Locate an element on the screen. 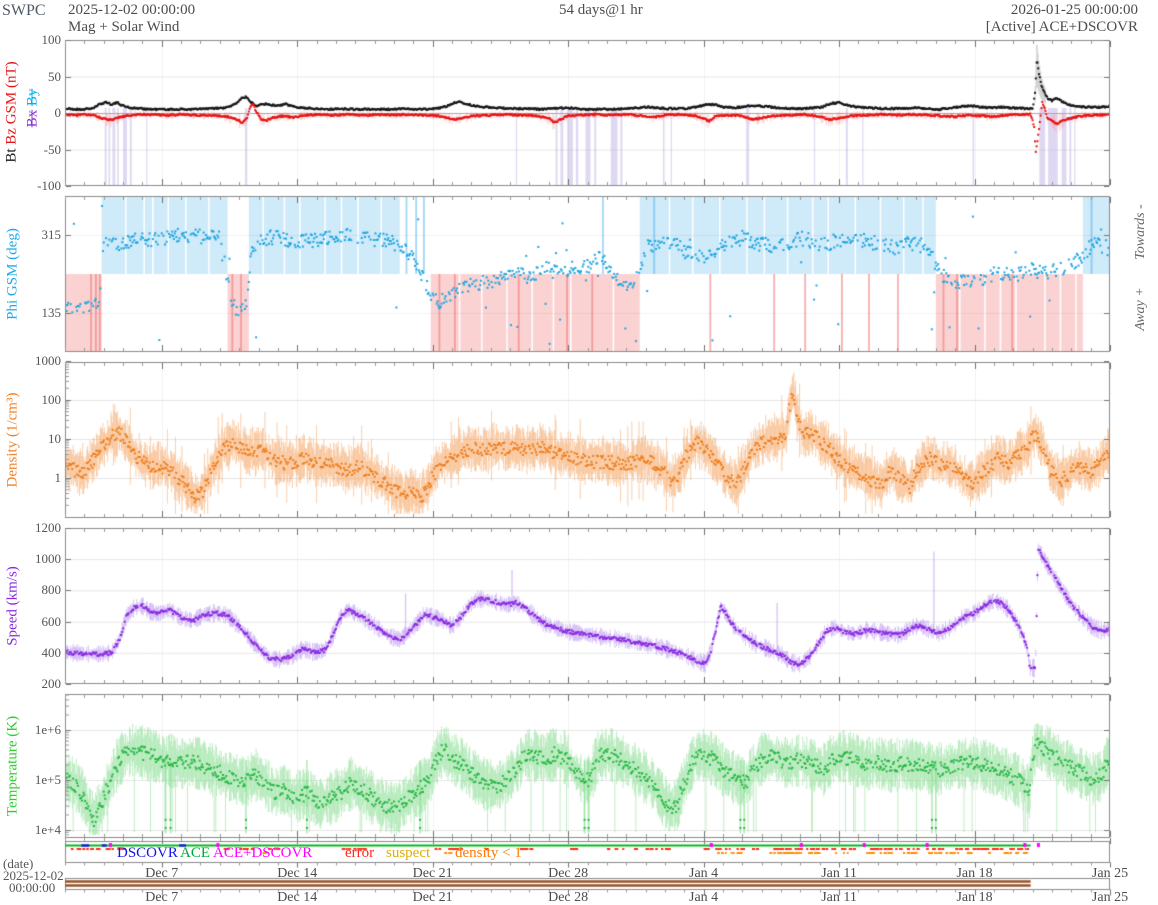 The height and width of the screenshot is (905, 1158). speed-axis-label: Speed (km/s) is located at coordinates (12, 606).